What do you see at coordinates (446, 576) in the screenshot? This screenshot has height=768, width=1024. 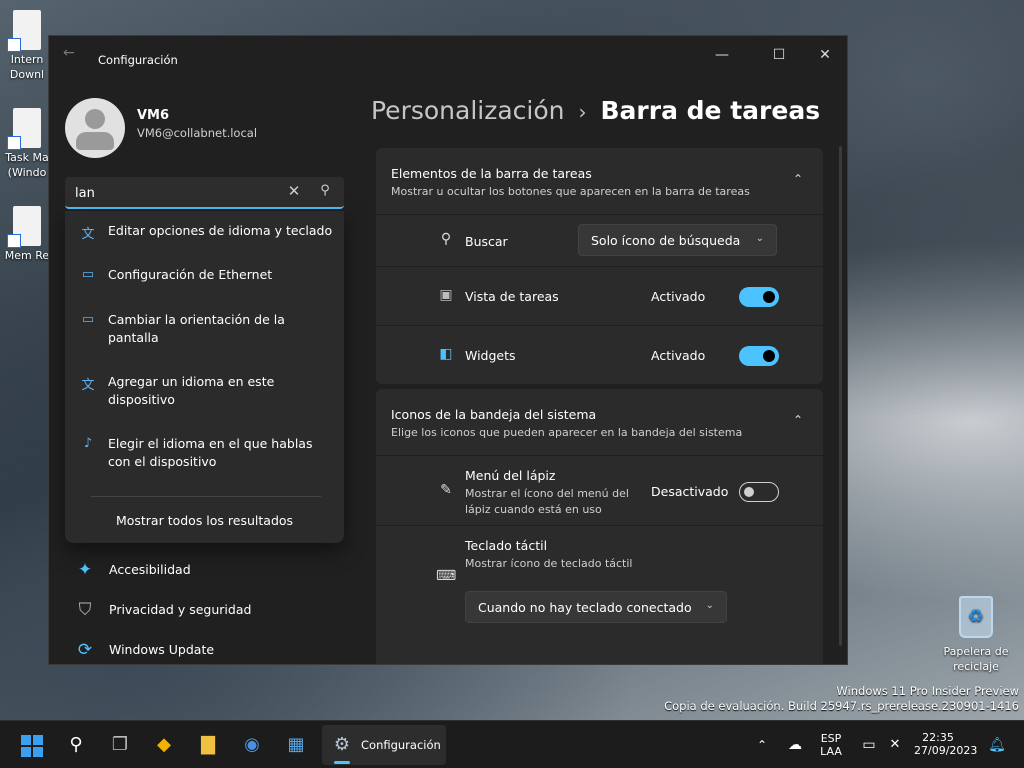 I see `keyboard-icon: ⌨` at bounding box center [446, 576].